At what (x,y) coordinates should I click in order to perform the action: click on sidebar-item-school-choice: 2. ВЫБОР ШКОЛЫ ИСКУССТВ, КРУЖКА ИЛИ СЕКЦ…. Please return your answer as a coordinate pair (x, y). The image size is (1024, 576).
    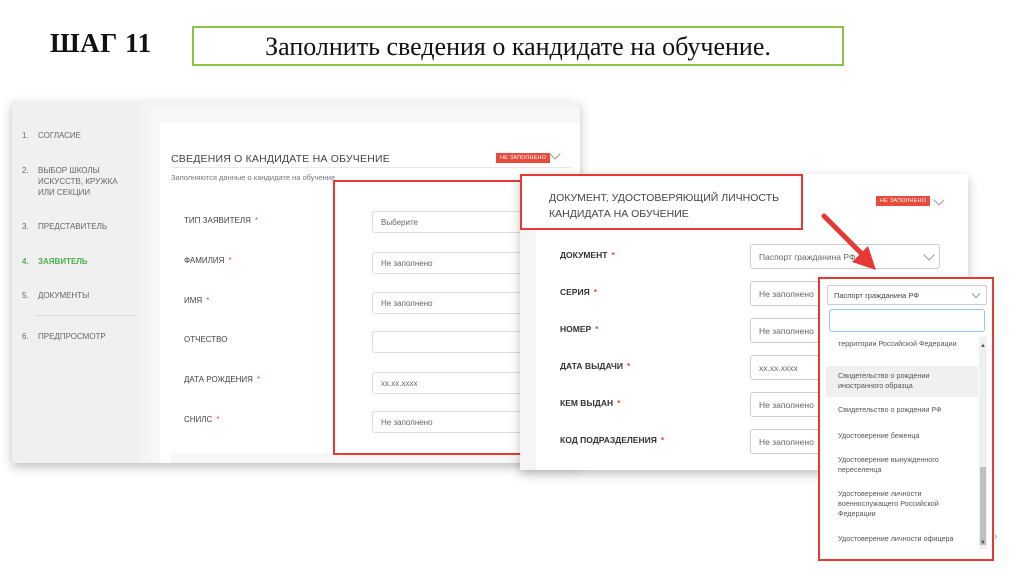
    Looking at the image, I should click on (80, 181).